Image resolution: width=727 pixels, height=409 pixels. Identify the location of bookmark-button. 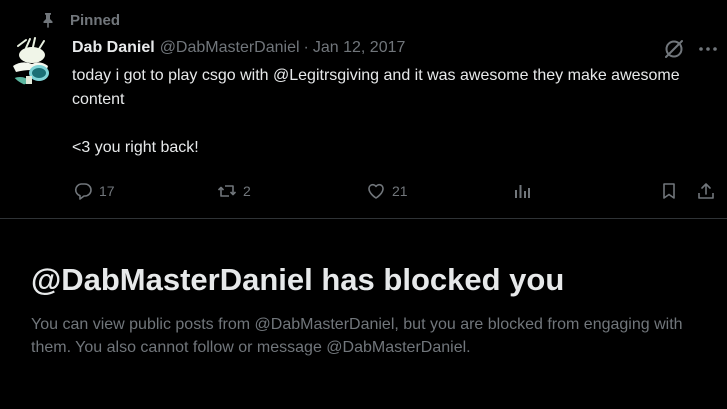
(669, 191).